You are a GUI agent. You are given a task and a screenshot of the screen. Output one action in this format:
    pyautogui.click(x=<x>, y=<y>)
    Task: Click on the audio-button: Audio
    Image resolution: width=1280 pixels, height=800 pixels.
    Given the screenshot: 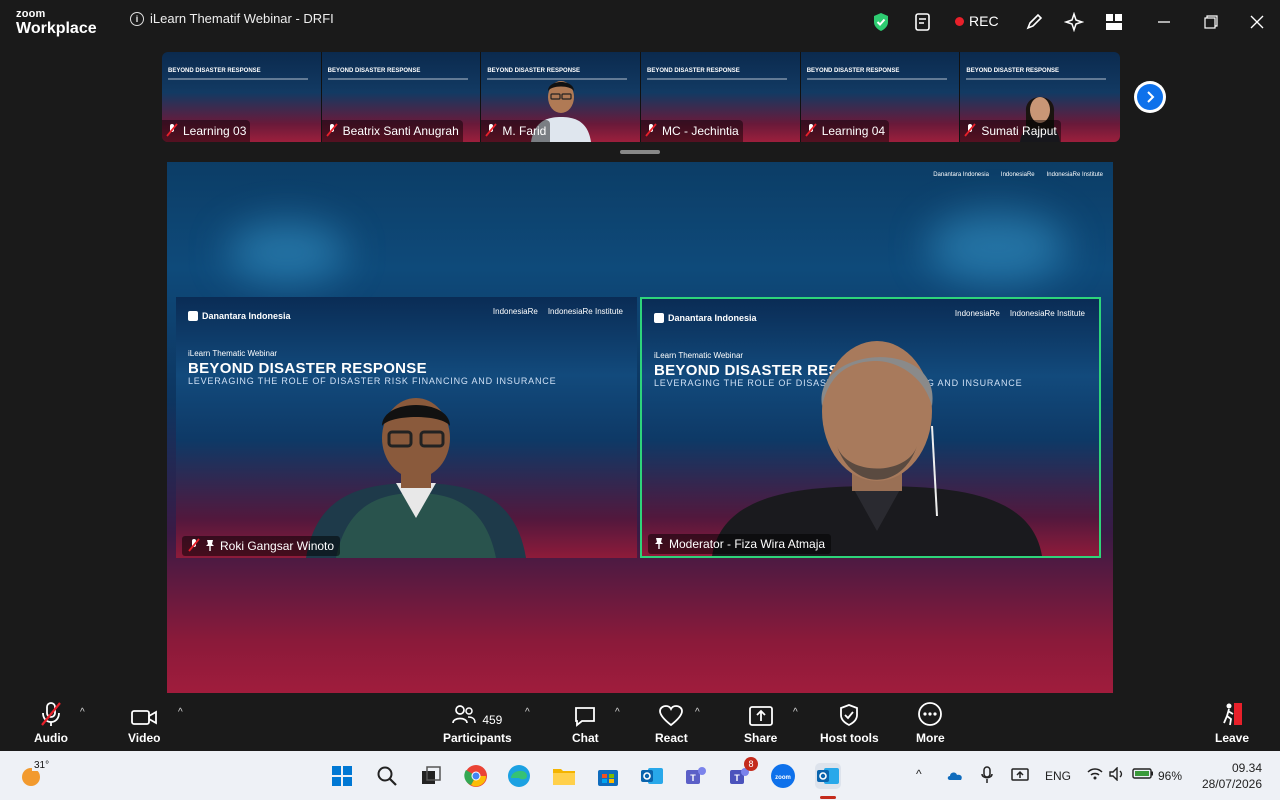 What is the action you would take?
    pyautogui.click(x=51, y=723)
    